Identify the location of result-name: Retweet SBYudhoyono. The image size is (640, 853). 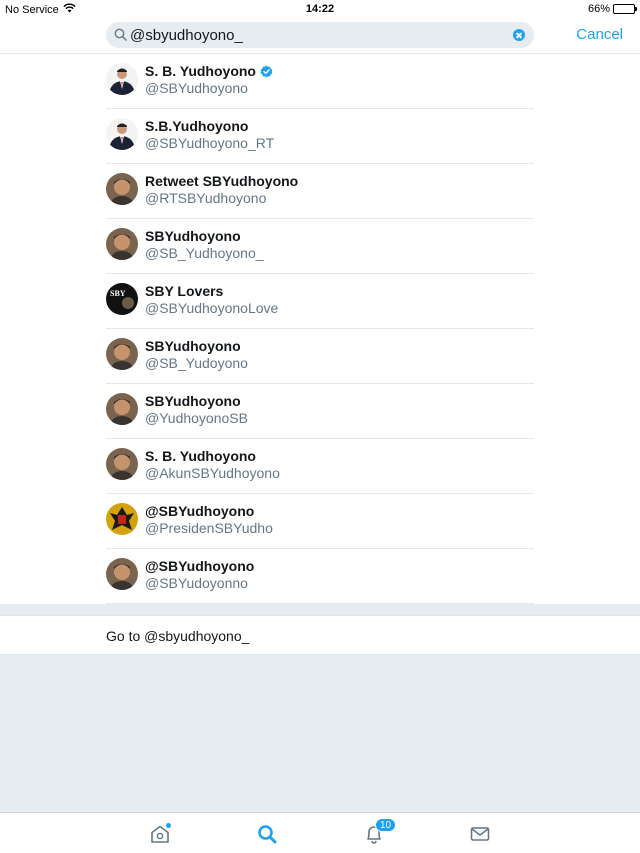
(222, 181).